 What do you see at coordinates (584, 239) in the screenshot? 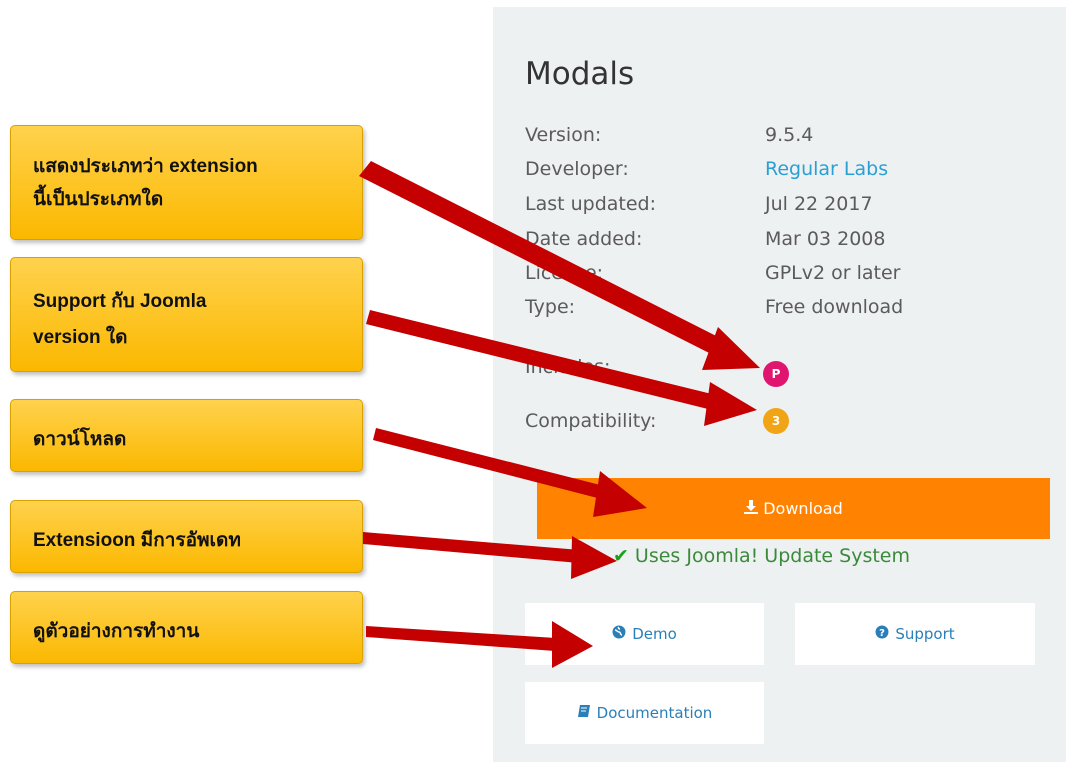
I see `date-added-label: Date added:` at bounding box center [584, 239].